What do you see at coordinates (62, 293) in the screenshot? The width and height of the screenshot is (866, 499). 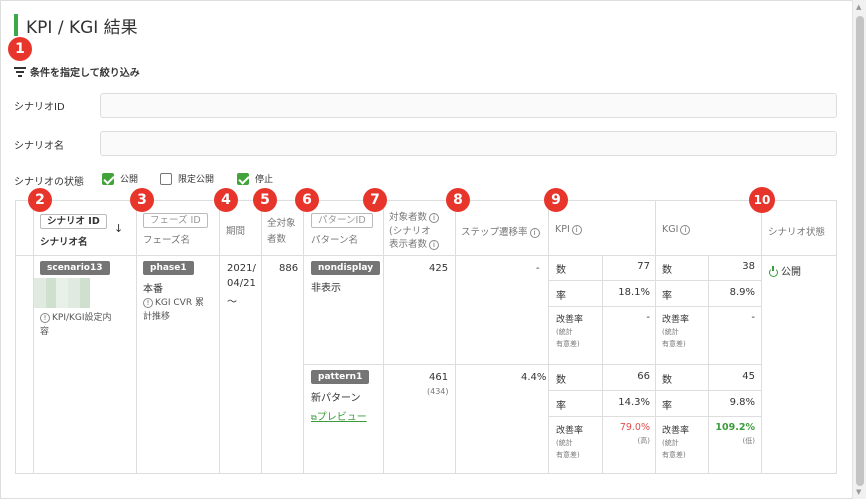 I see `scenario-name-redacted` at bounding box center [62, 293].